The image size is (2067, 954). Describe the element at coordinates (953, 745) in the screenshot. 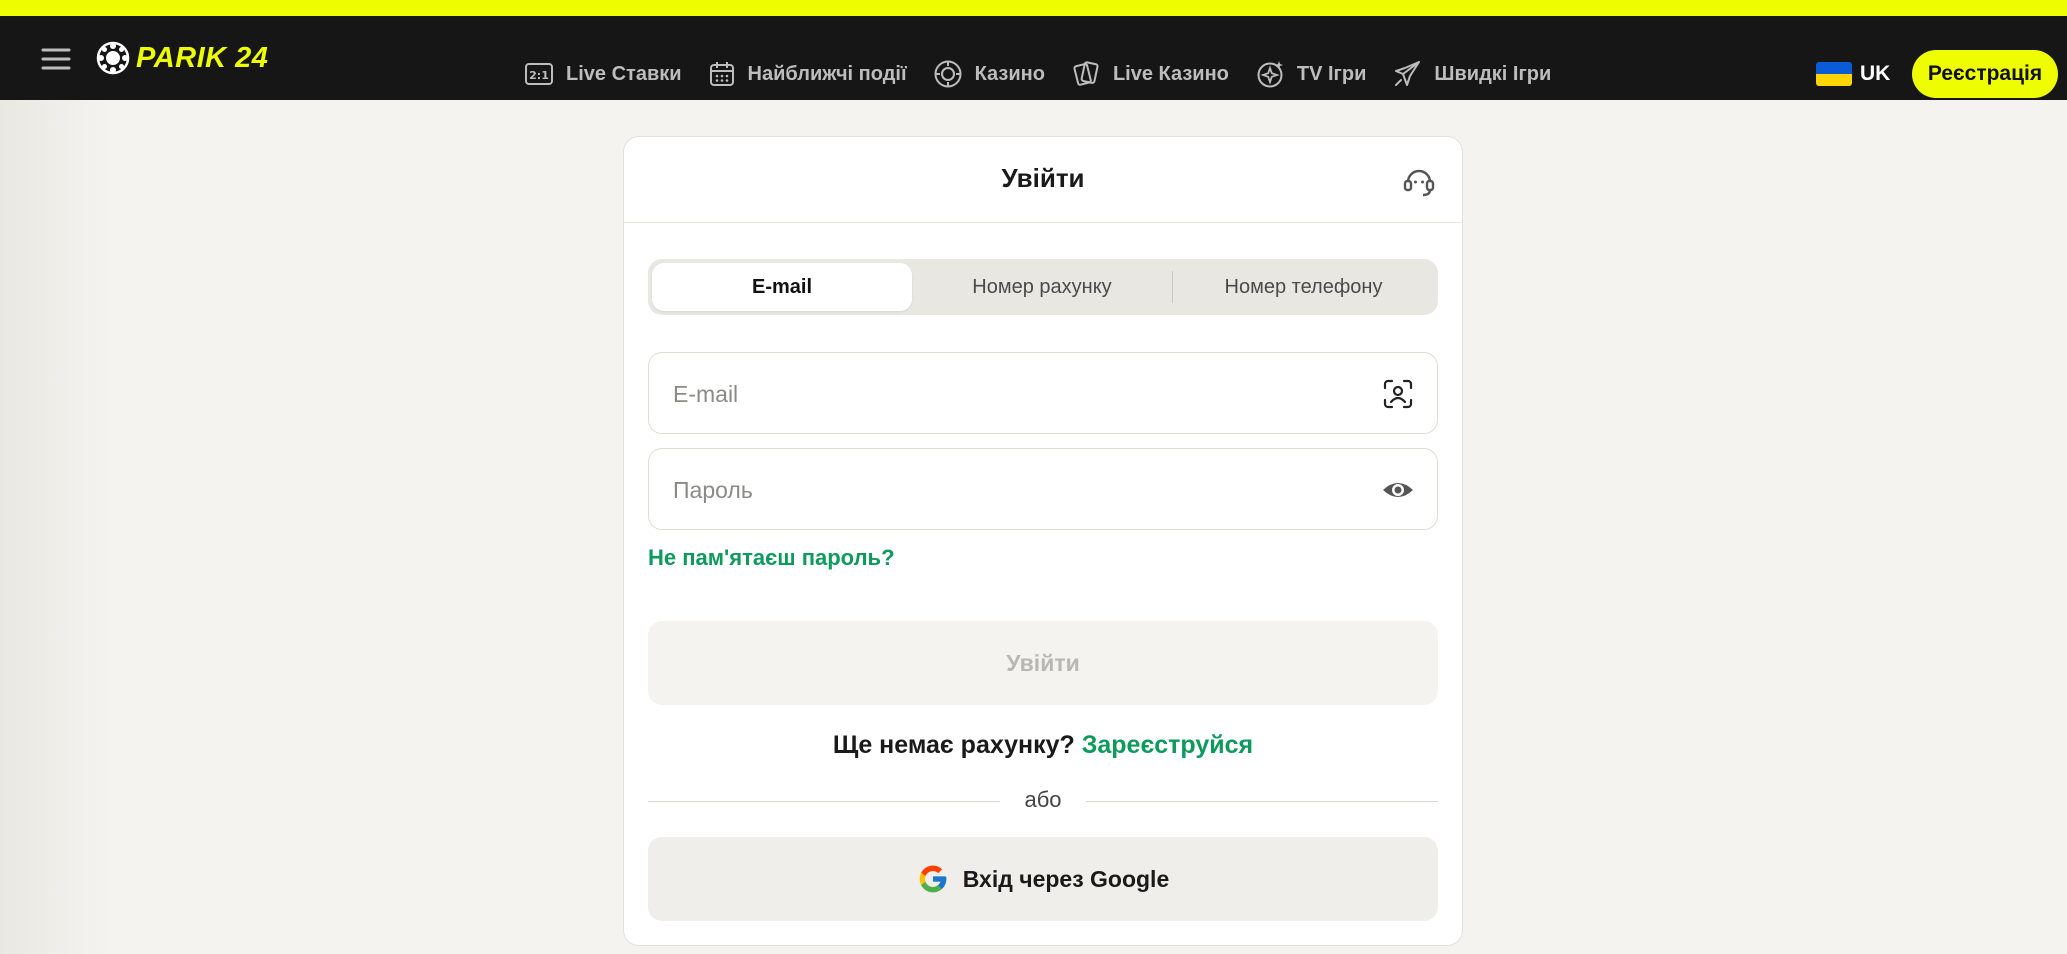

I see `no-account-text: Ще немає рахунку?` at that location.